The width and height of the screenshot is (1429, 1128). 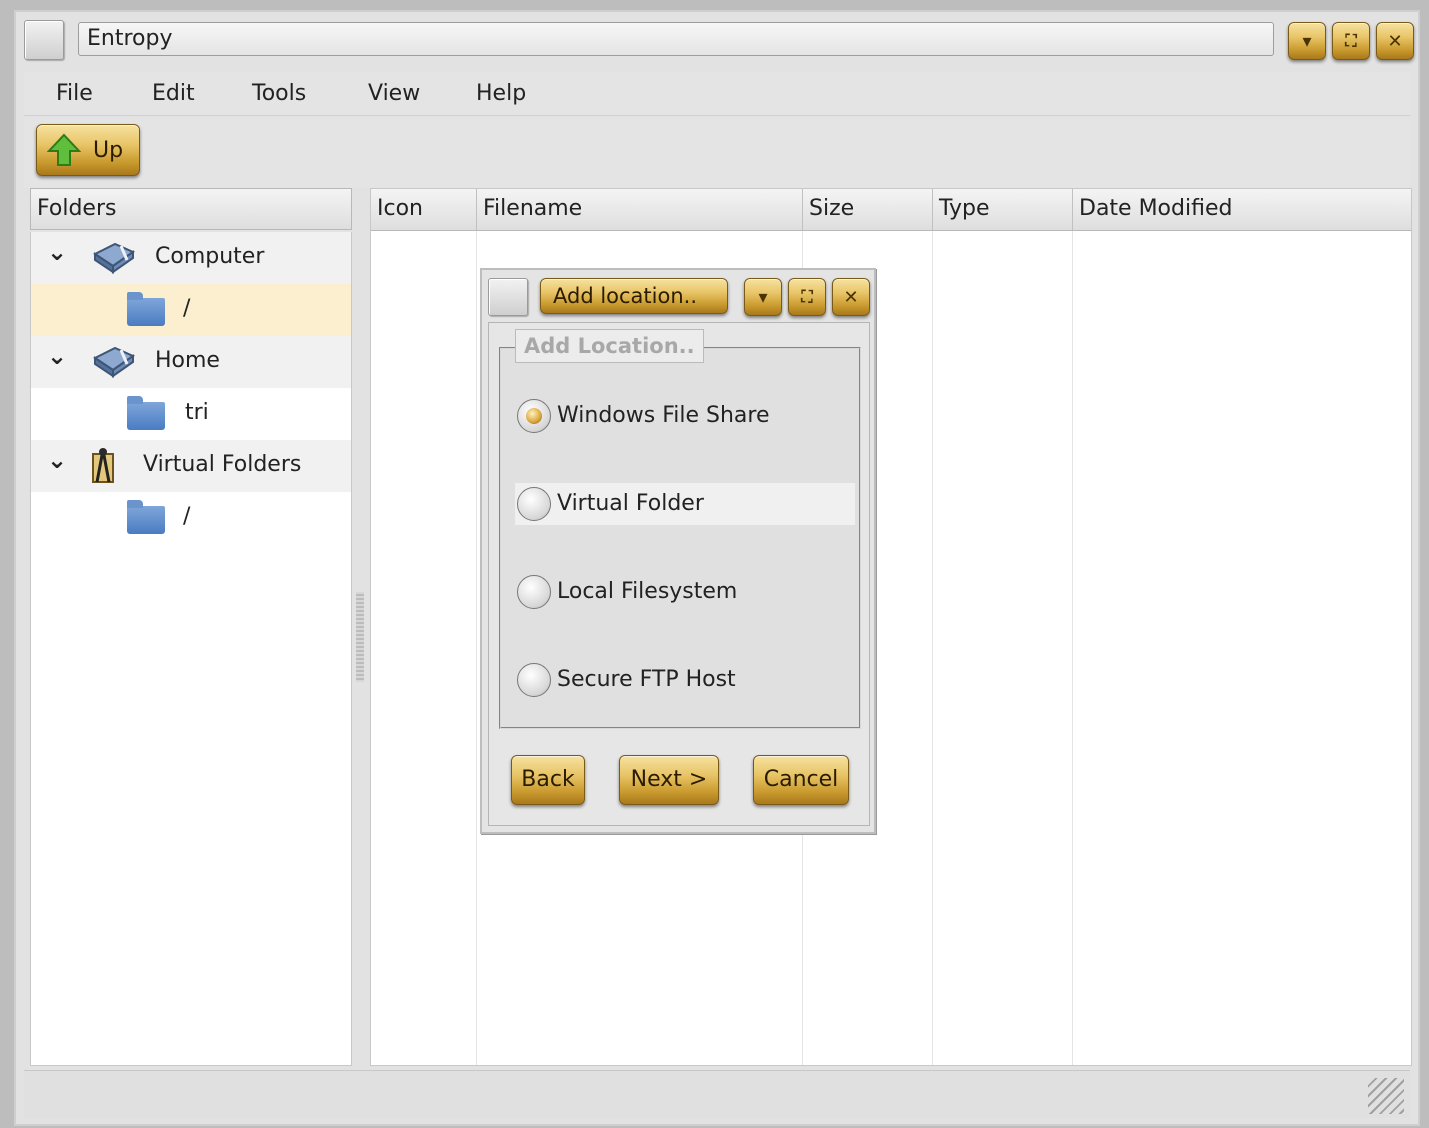 I want to click on tree-item-label: tri, so click(x=197, y=412).